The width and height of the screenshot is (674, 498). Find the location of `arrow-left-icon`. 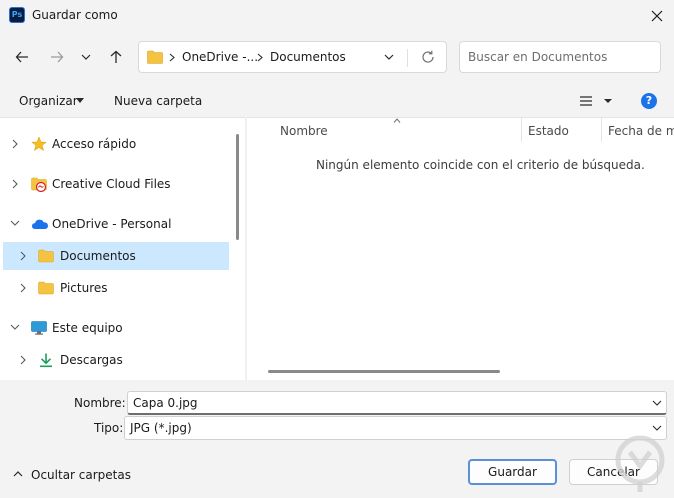

arrow-left-icon is located at coordinates (21, 57).